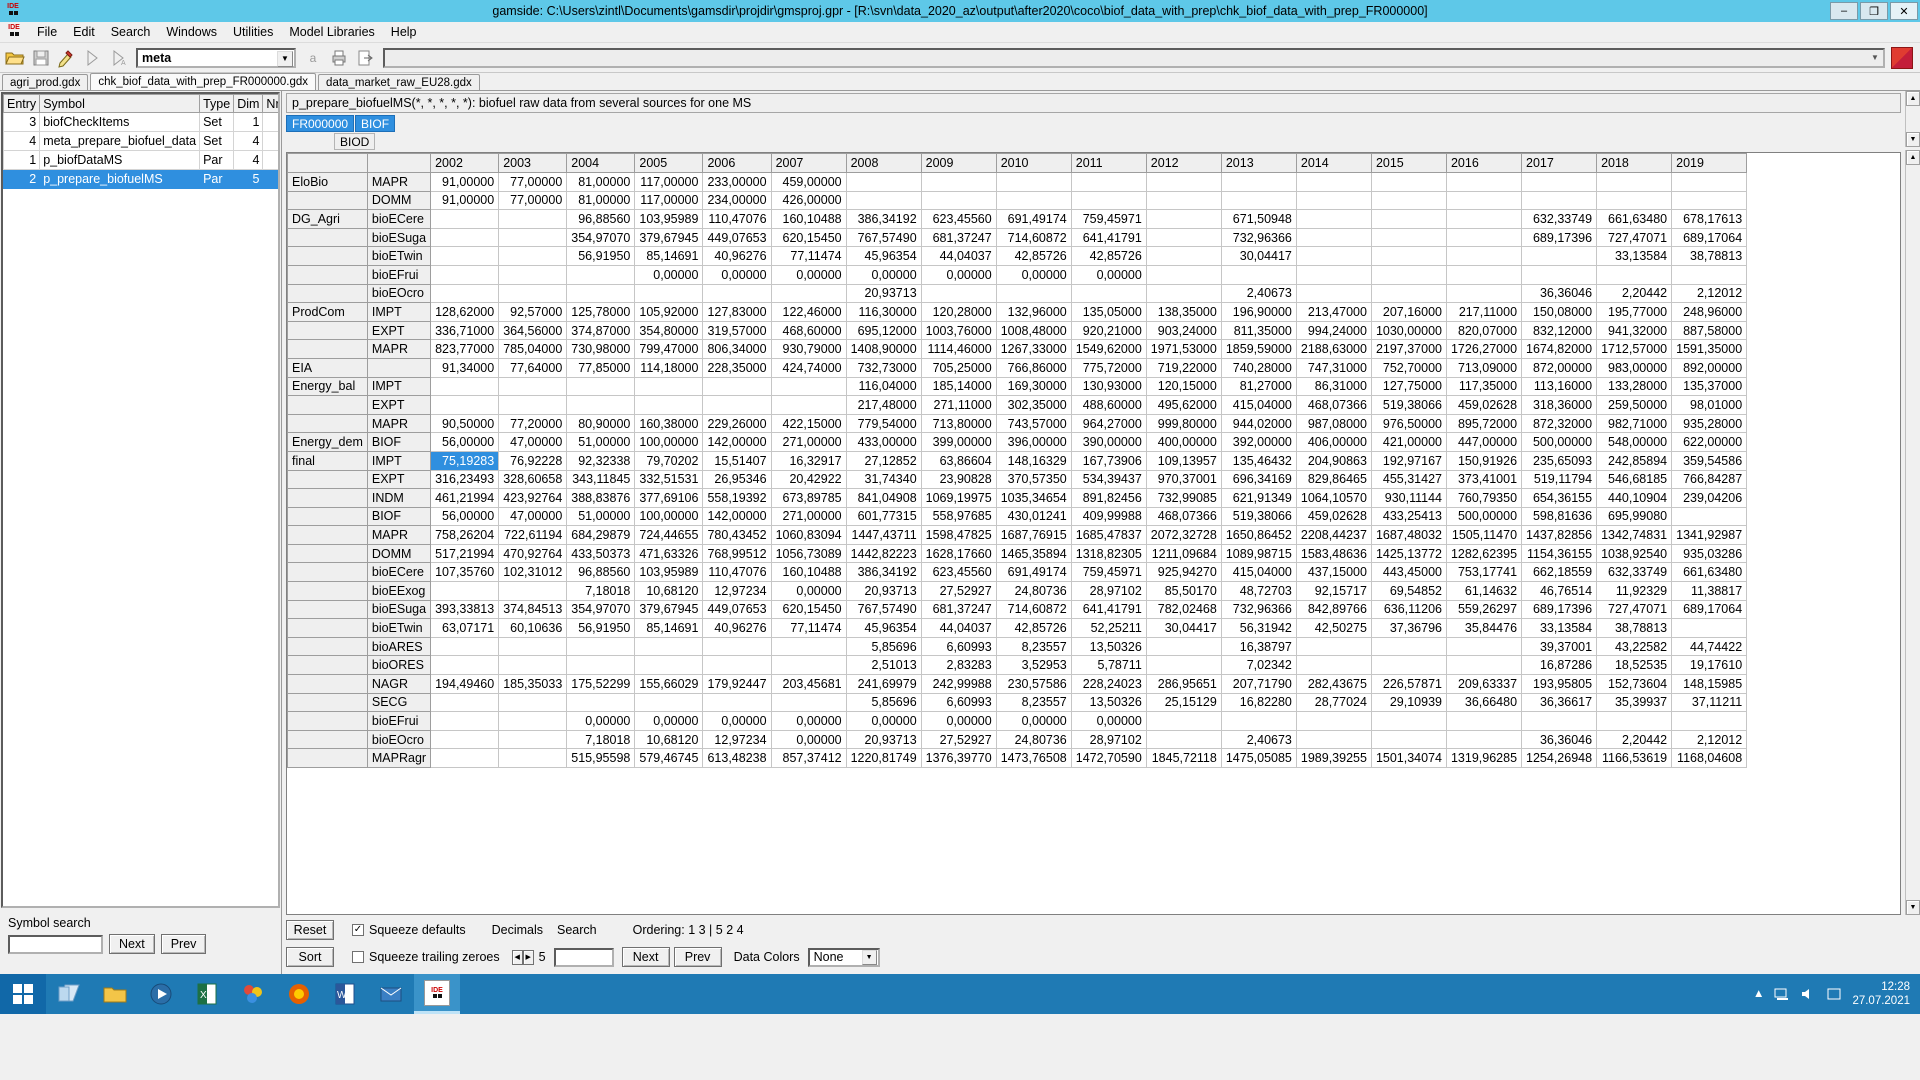 This screenshot has height=1080, width=1920. What do you see at coordinates (1709, 591) in the screenshot?
I see `grid-cell-value: 11,38817` at bounding box center [1709, 591].